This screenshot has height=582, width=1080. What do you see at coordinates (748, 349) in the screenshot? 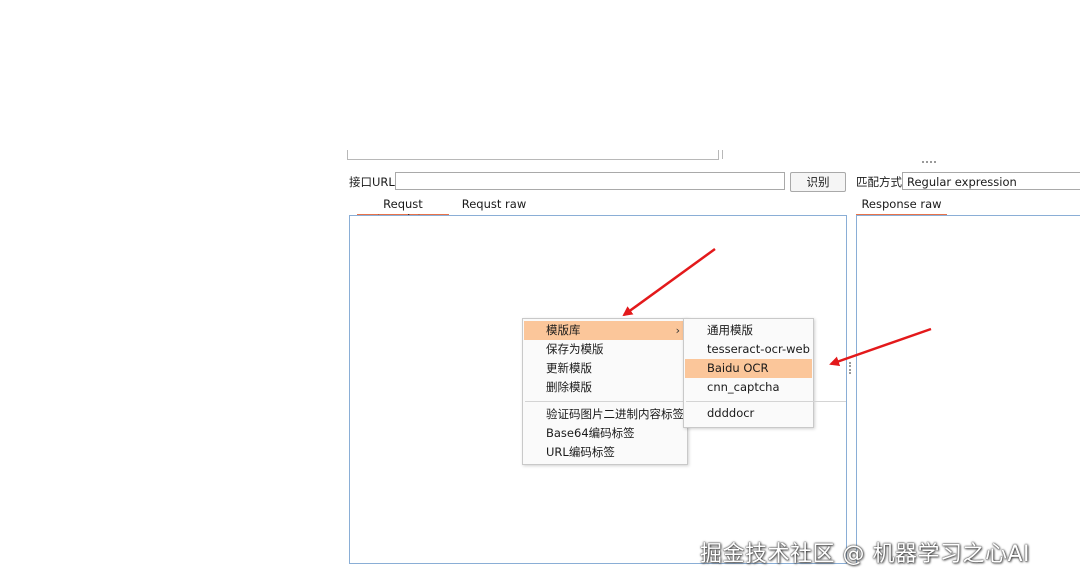
I see `submenu-item-tesseract-ocr-web: tesseract-ocr-web` at bounding box center [748, 349].